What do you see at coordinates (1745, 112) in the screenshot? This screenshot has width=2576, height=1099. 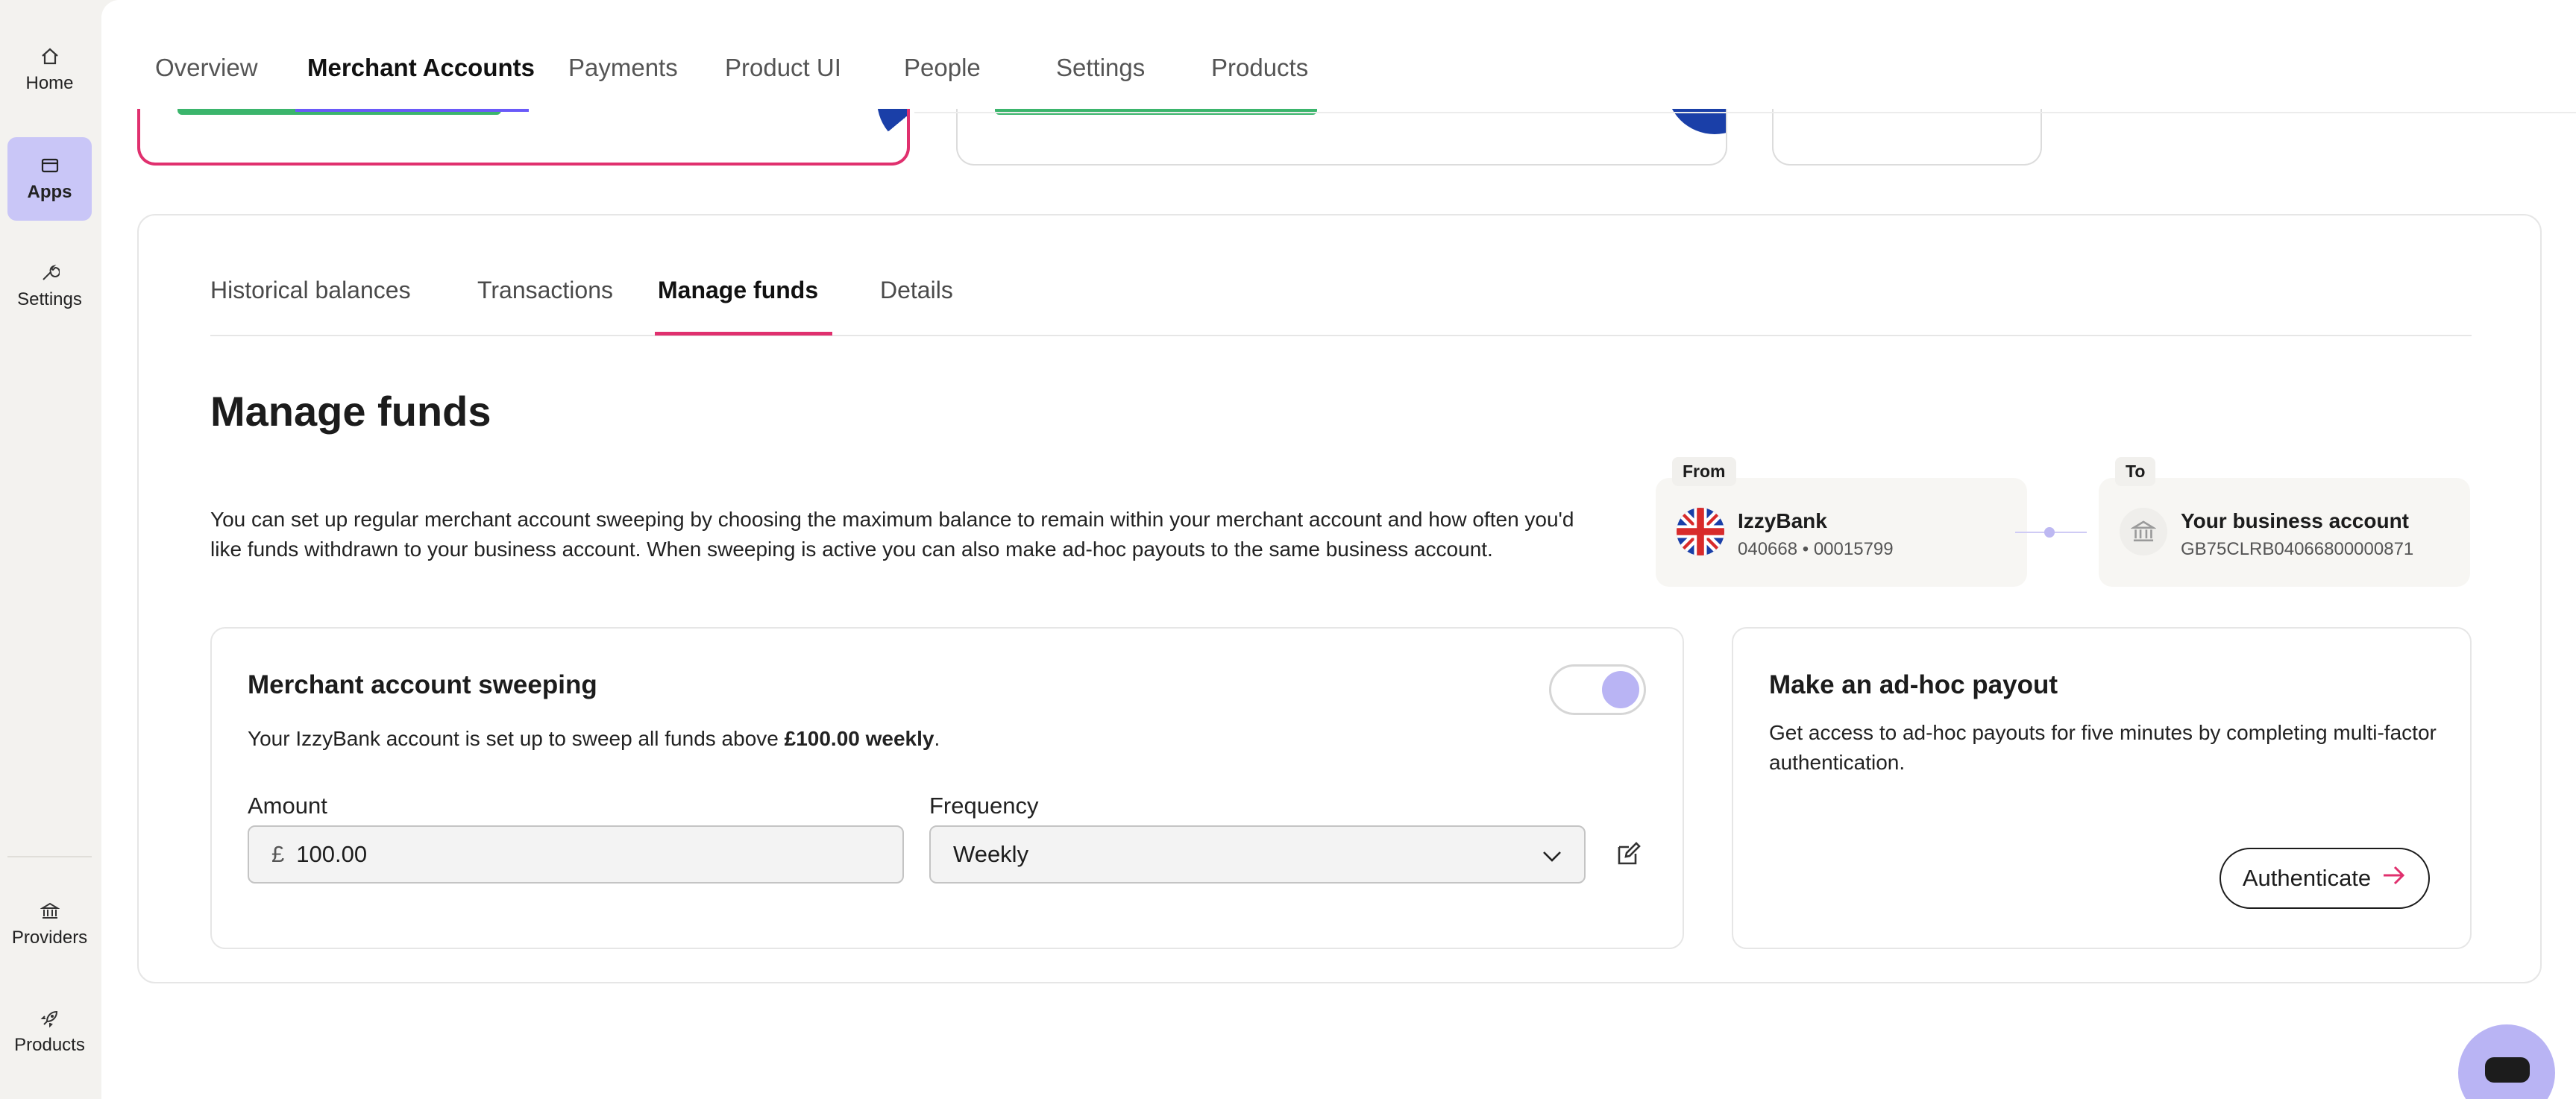 I see `nav-divider` at bounding box center [1745, 112].